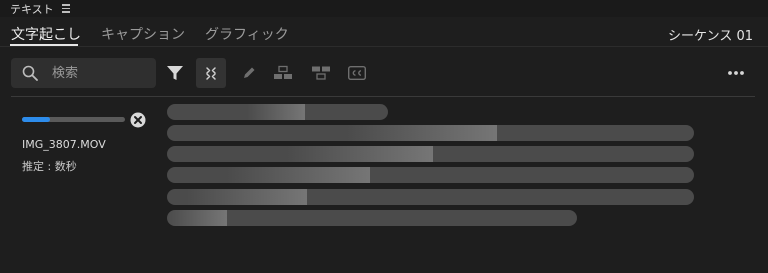 This screenshot has height=273, width=768. What do you see at coordinates (49, 166) in the screenshot?
I see `time-estimate: 推定 : 数秒` at bounding box center [49, 166].